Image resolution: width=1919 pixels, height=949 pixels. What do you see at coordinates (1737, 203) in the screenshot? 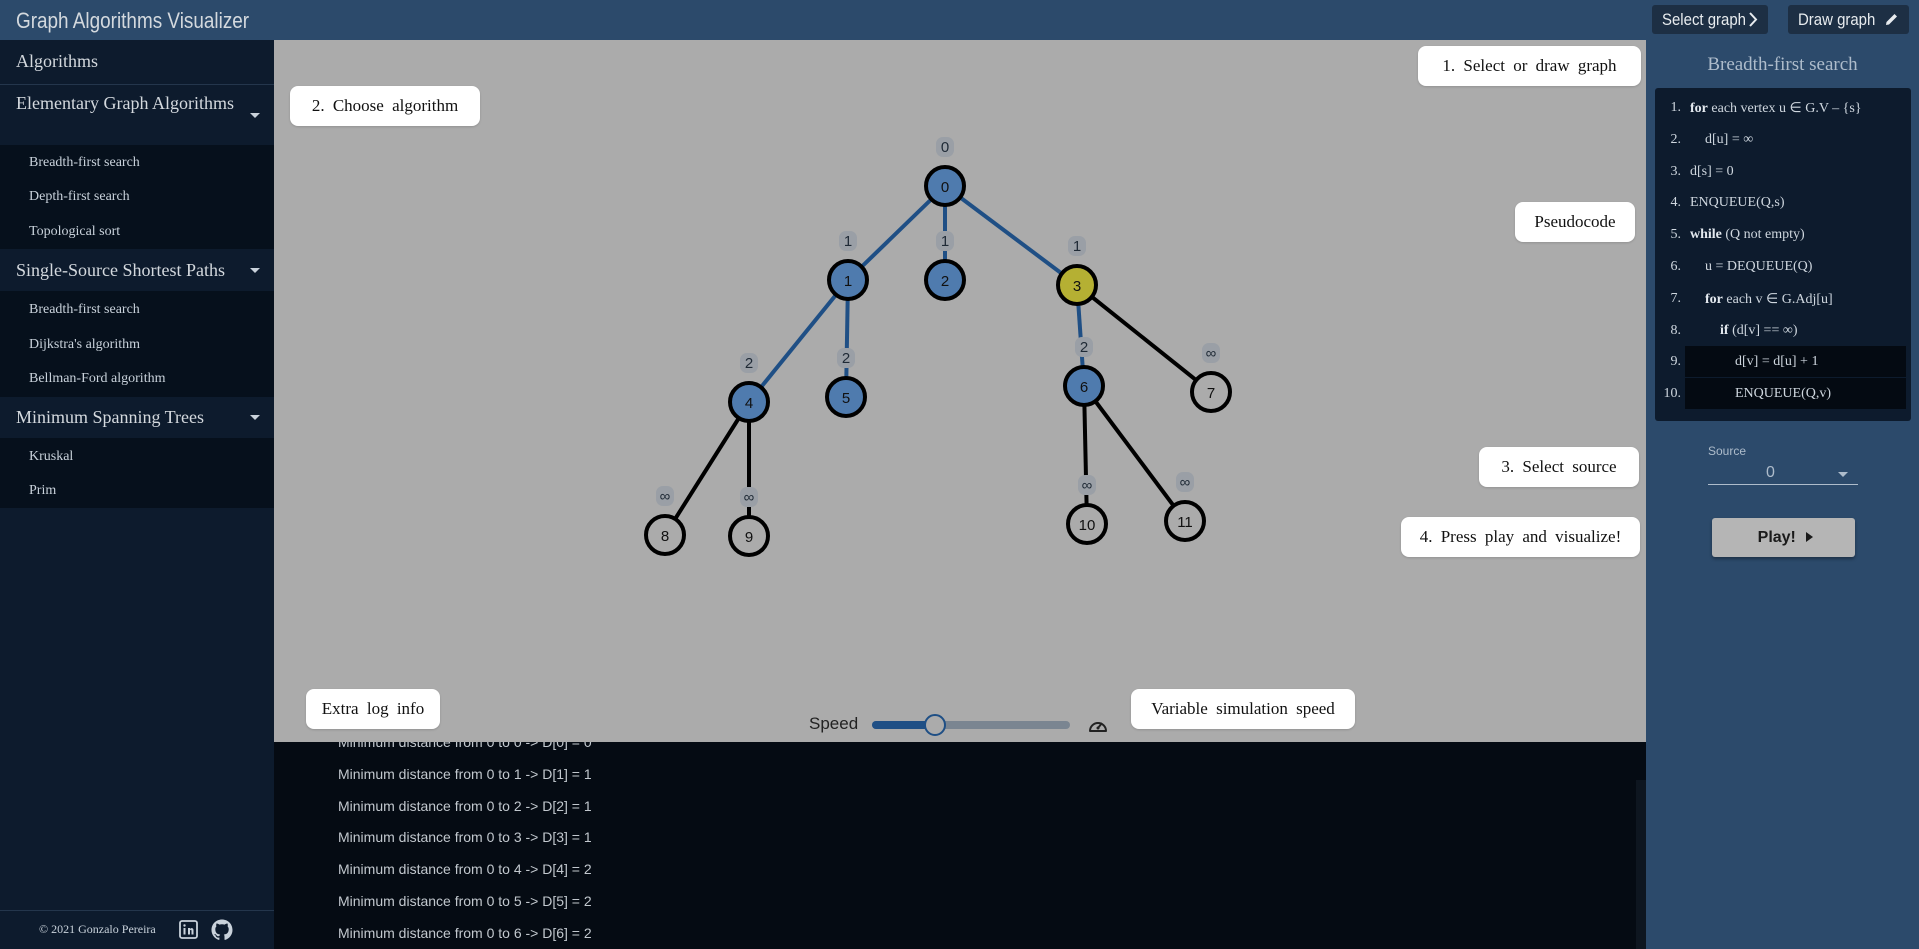
I see `code-text: ENQUEUE(Q,s)` at bounding box center [1737, 203].